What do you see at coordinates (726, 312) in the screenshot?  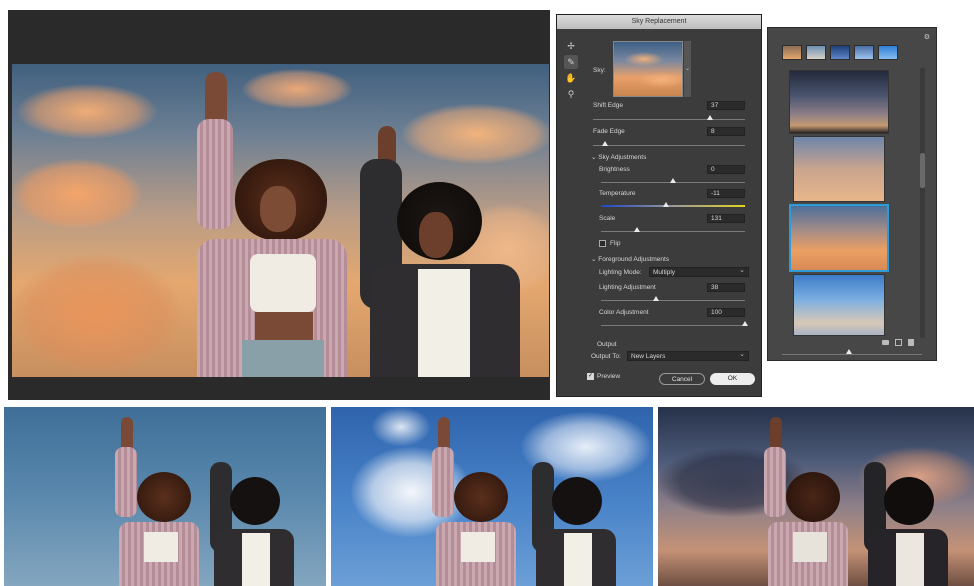 I see `color-adjustment-field: 100` at bounding box center [726, 312].